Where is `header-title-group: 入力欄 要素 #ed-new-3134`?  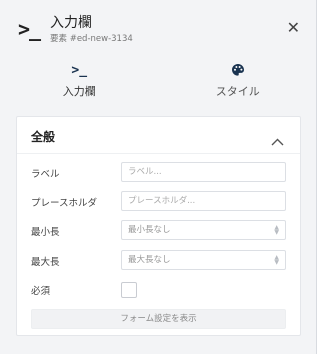 header-title-group: 入力欄 要素 #ed-new-3134 is located at coordinates (91, 29).